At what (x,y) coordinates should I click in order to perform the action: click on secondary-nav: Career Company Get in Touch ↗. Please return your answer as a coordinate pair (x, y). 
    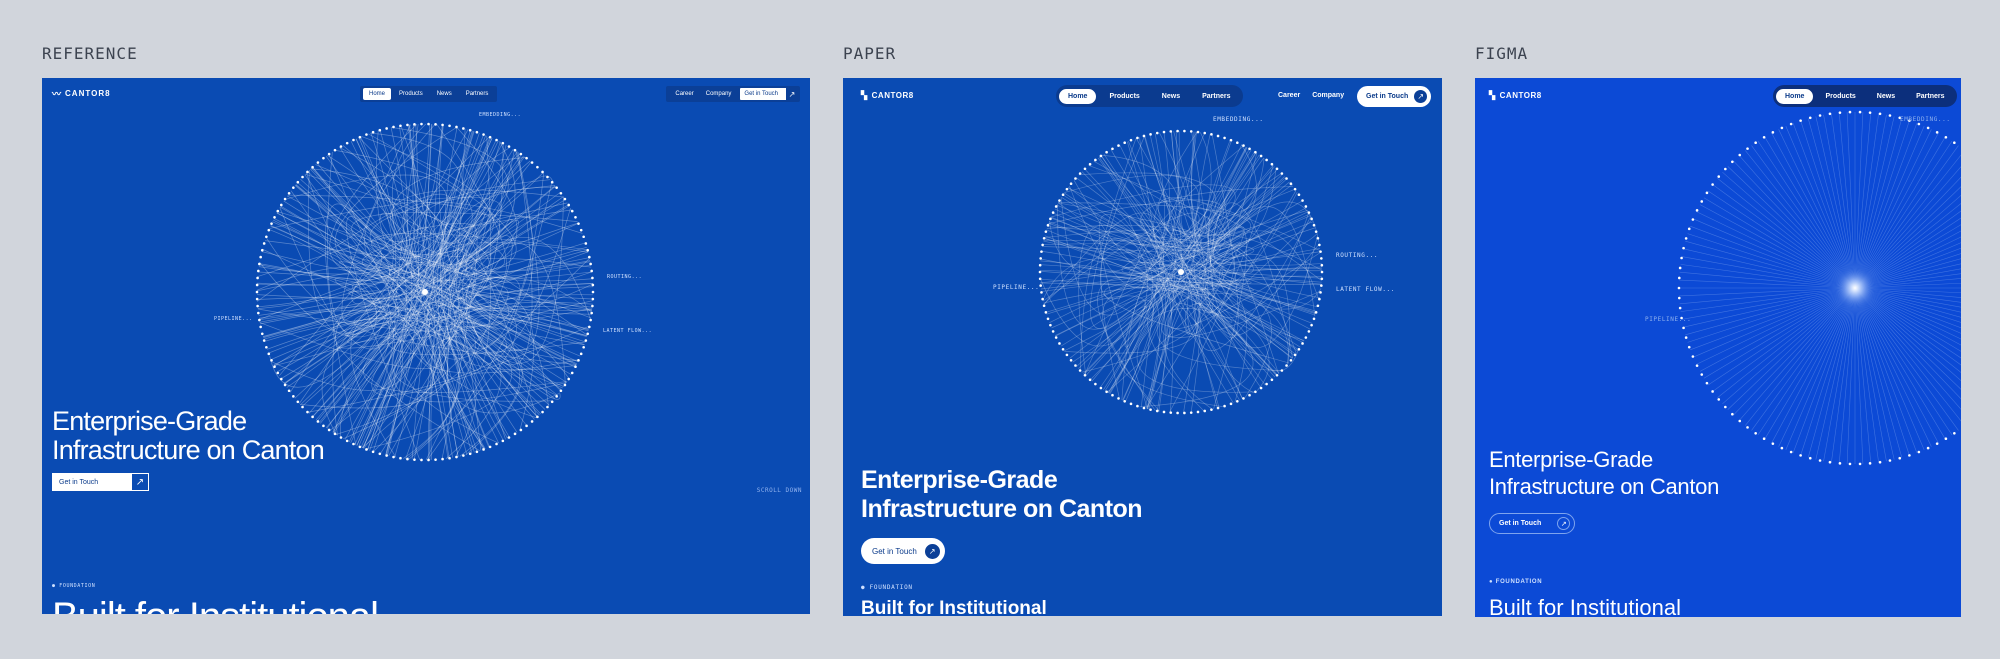
    Looking at the image, I should click on (733, 94).